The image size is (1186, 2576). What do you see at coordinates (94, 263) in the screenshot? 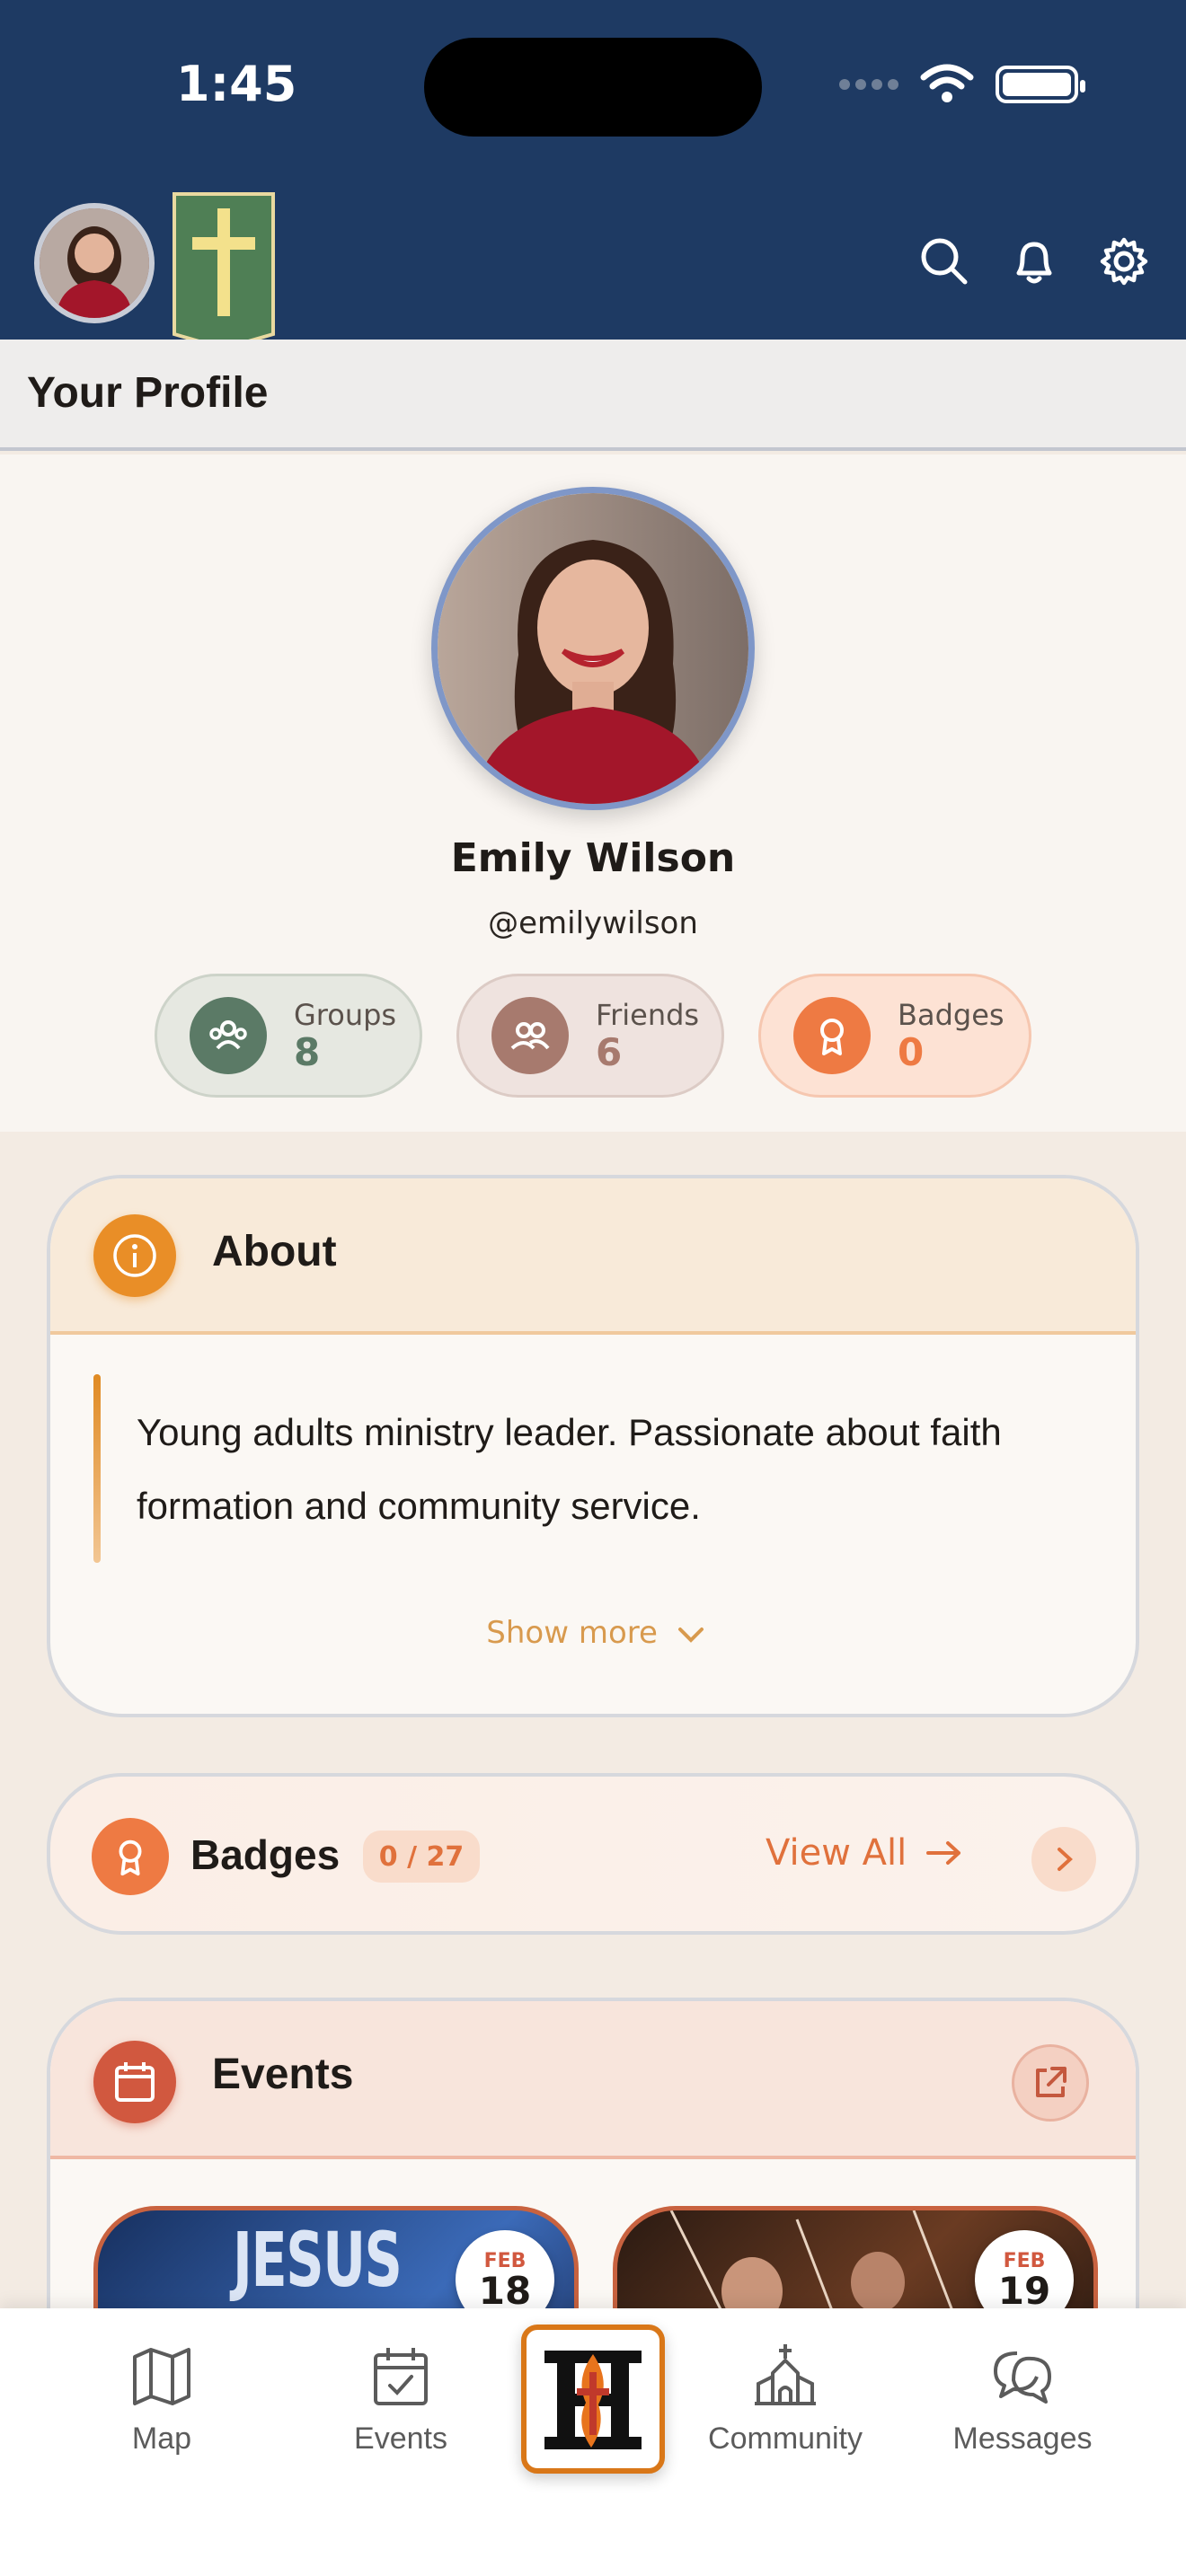
I see `header-avatar` at bounding box center [94, 263].